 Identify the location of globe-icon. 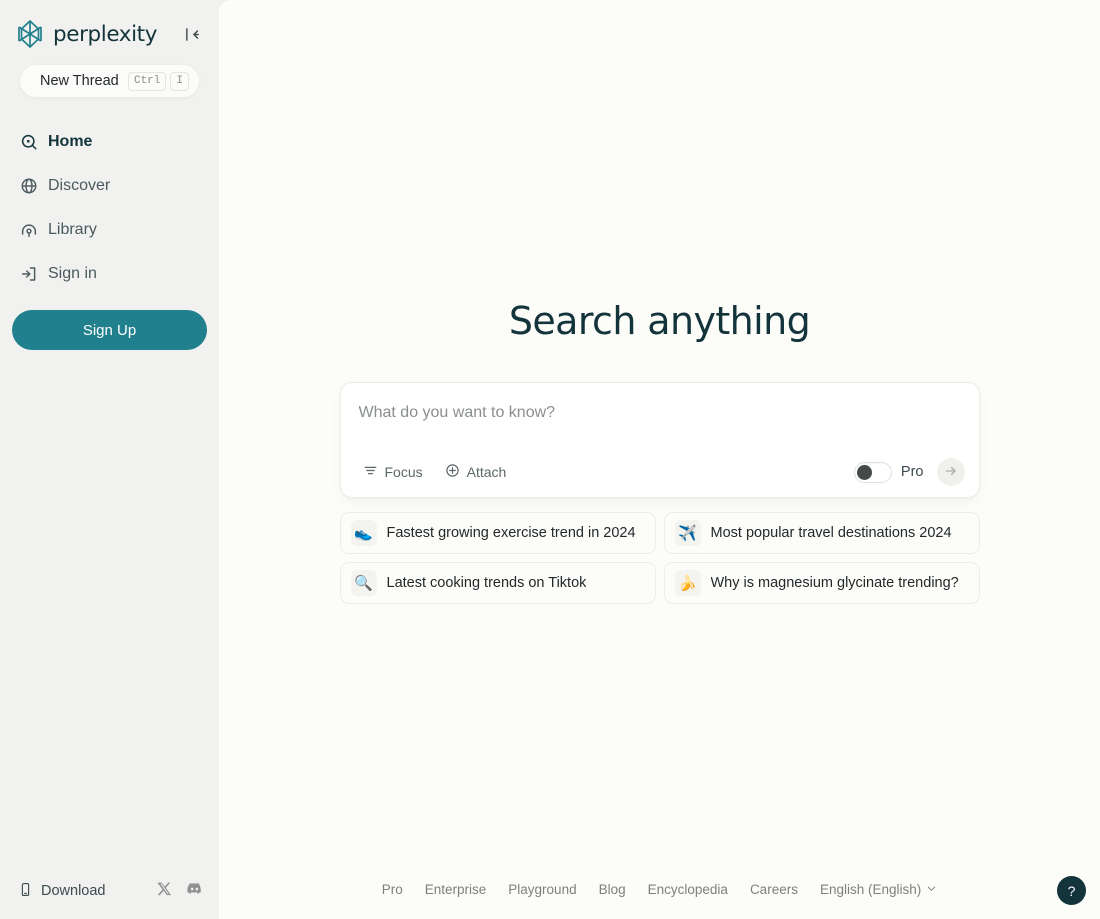
(29, 186).